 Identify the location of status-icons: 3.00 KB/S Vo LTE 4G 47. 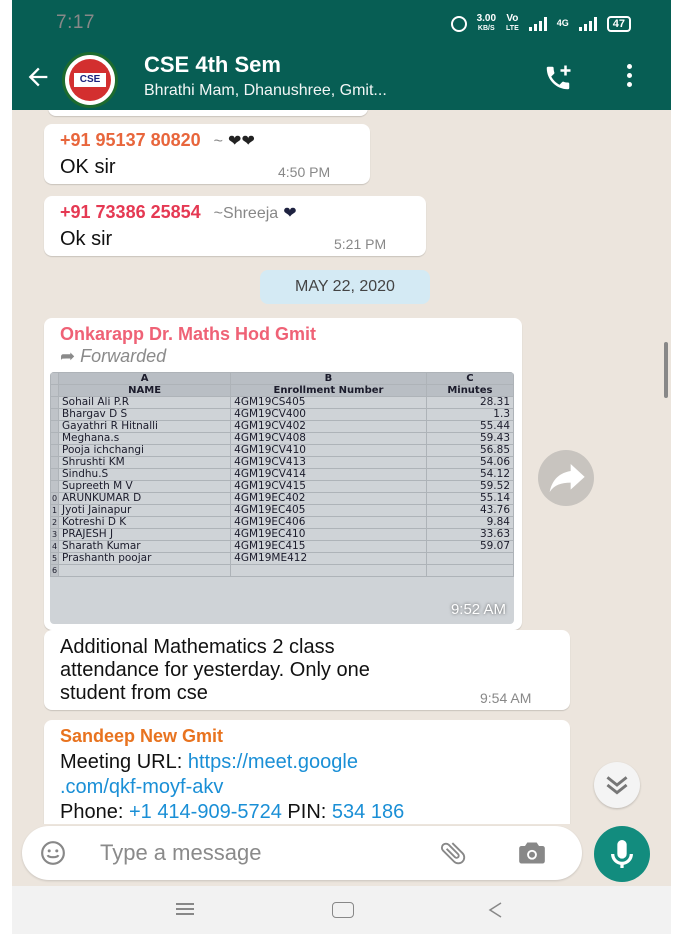
(540, 23).